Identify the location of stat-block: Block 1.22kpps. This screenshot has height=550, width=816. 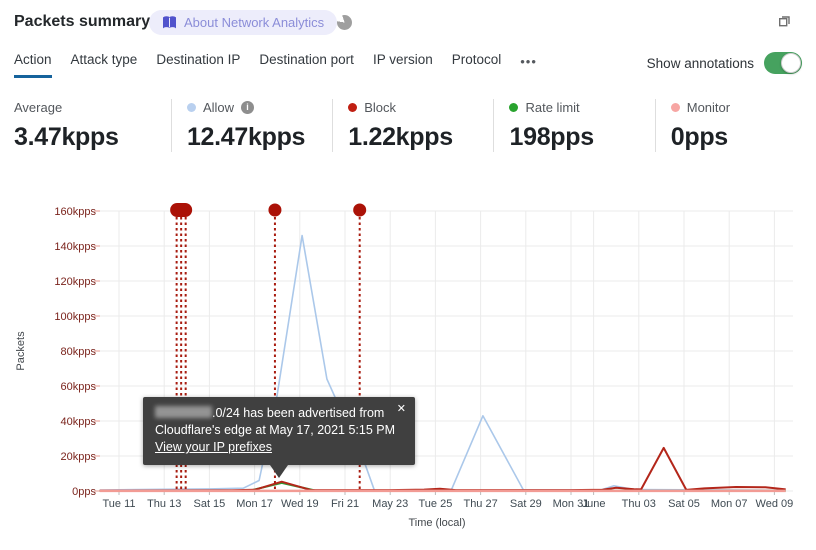
(412, 125).